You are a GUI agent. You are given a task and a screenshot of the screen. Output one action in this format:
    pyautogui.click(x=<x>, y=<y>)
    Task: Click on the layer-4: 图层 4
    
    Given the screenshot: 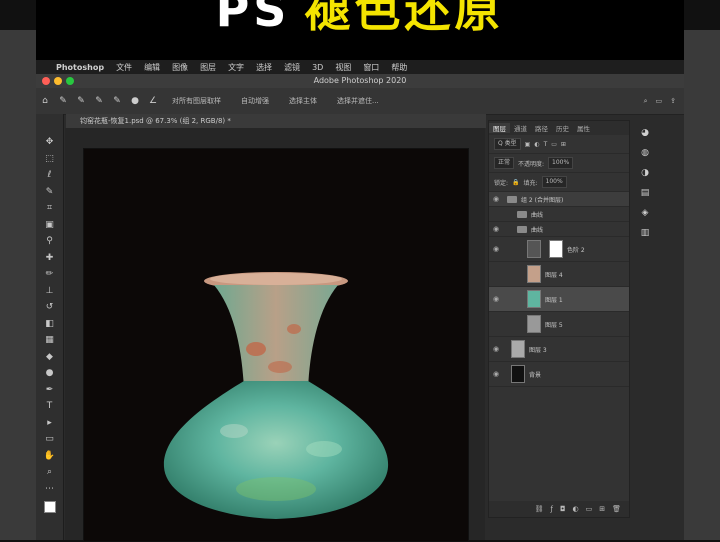 What is the action you would take?
    pyautogui.click(x=559, y=274)
    